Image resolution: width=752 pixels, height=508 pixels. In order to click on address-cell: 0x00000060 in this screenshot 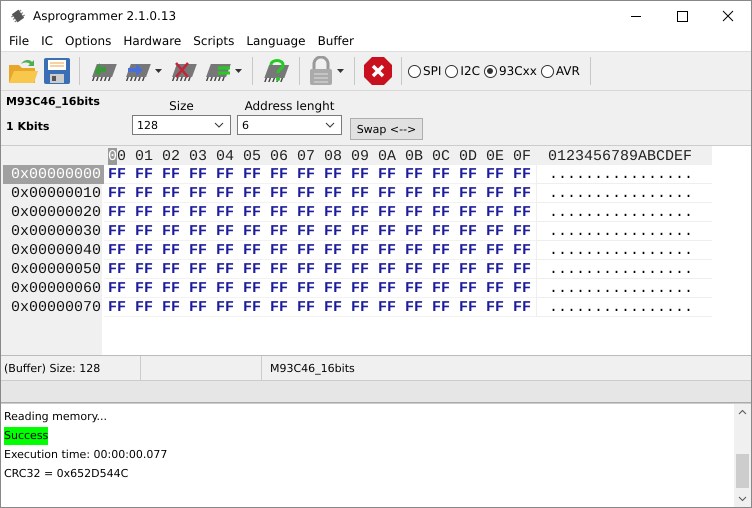, I will do `click(53, 288)`.